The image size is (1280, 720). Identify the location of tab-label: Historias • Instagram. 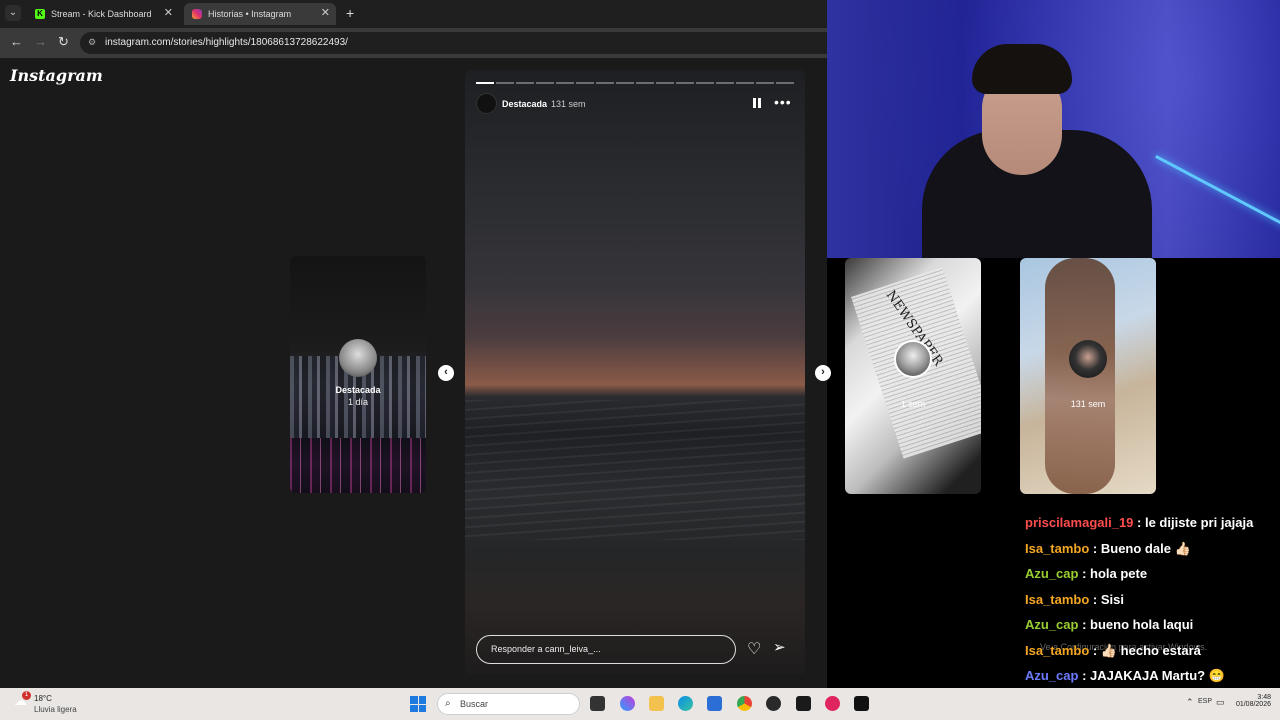
(250, 14).